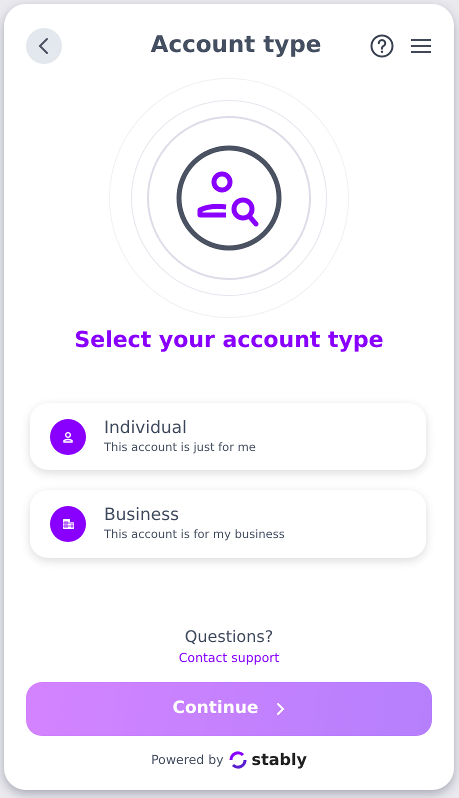  What do you see at coordinates (187, 759) in the screenshot?
I see `powered-by-label: Powered by` at bounding box center [187, 759].